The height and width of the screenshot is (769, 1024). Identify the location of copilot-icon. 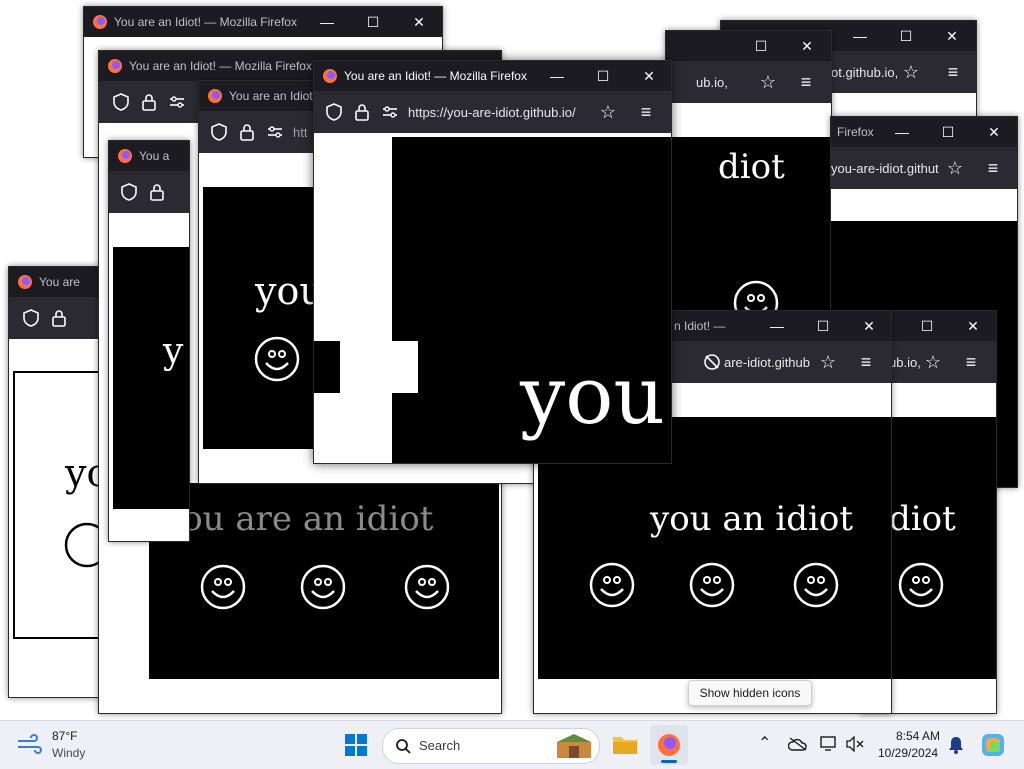
(993, 745).